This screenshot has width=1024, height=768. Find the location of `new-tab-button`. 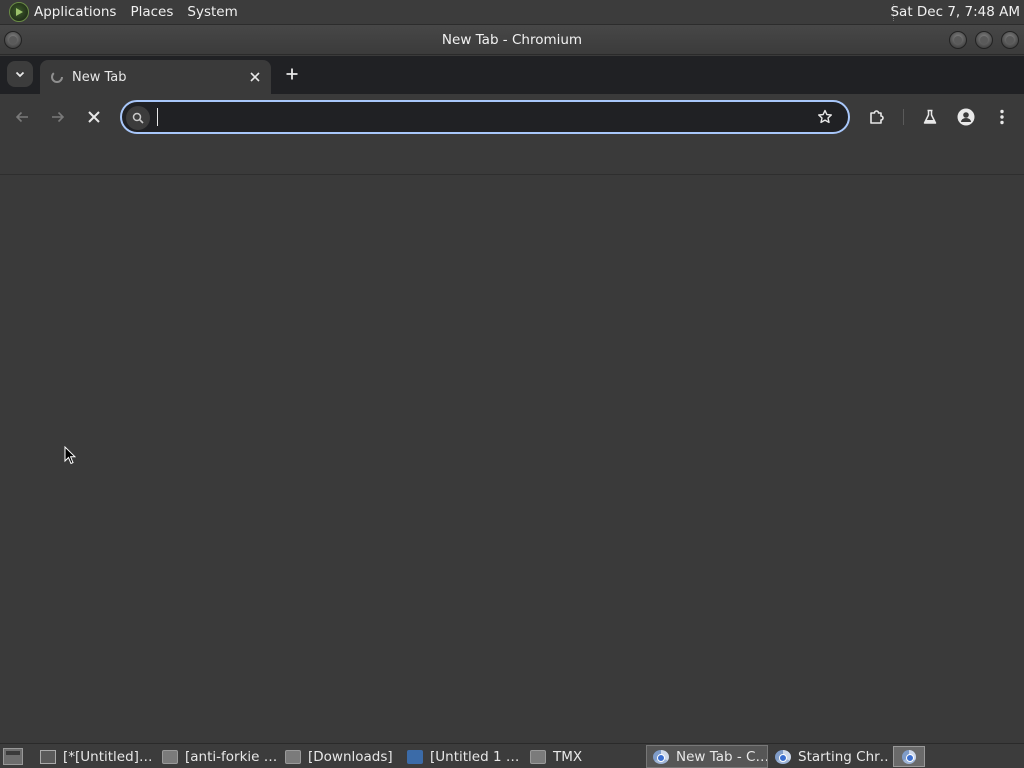

new-tab-button is located at coordinates (292, 74).